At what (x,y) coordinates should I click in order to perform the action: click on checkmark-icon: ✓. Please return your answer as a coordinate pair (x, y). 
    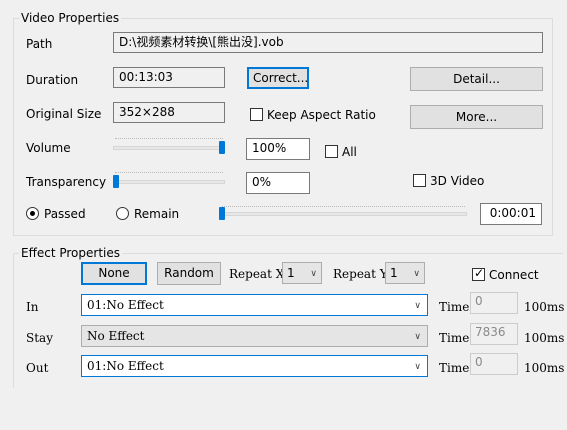
    Looking at the image, I should click on (479, 273).